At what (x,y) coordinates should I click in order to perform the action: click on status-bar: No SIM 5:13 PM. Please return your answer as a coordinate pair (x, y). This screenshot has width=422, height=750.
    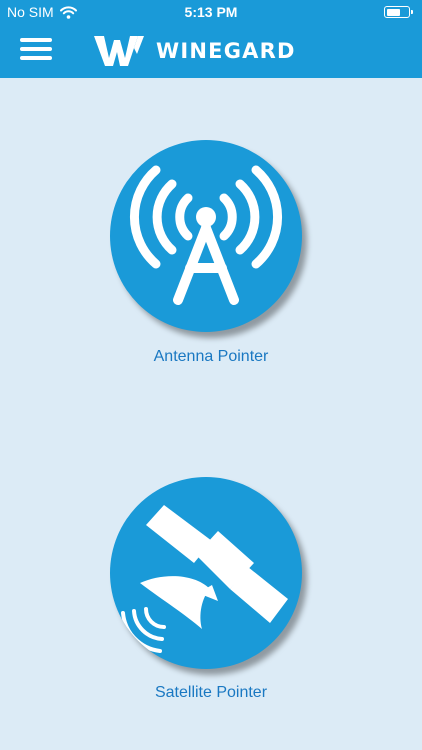
    Looking at the image, I should click on (211, 12).